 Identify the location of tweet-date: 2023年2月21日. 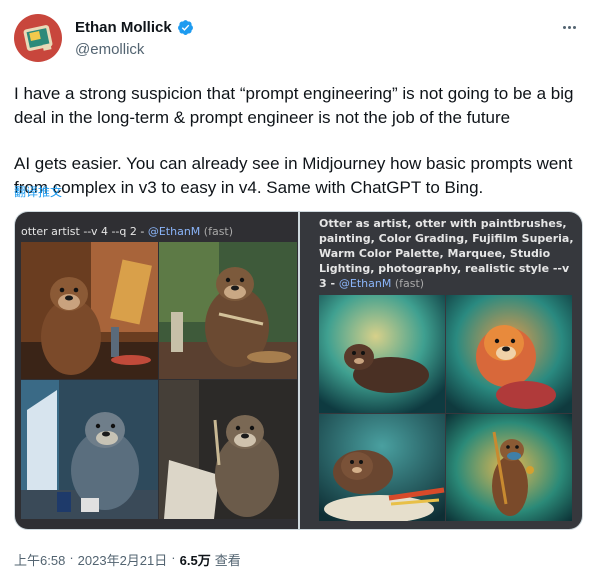
(123, 559).